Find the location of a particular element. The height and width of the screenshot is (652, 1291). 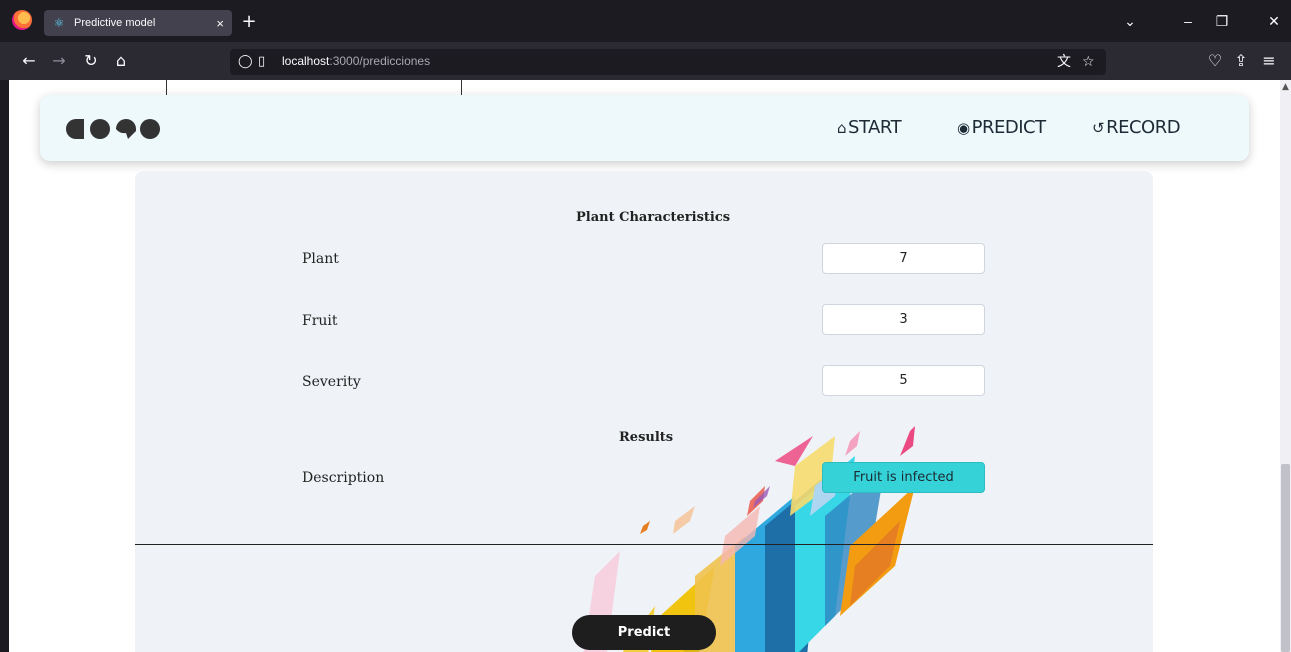

predict-button: Predict is located at coordinates (644, 632).